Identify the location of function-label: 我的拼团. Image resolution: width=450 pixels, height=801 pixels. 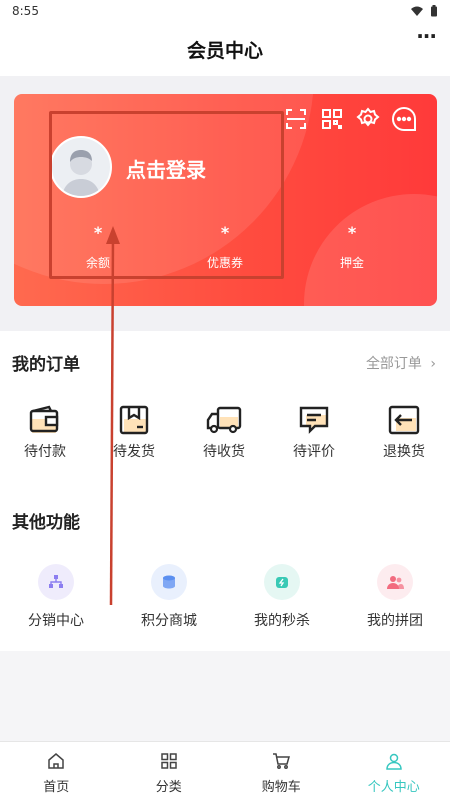
(395, 621).